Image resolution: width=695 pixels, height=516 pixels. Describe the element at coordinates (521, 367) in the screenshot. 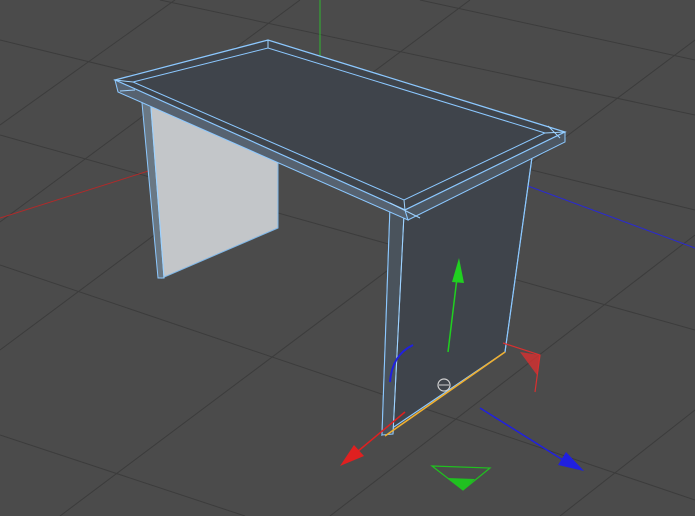

I see `gizmo-xy-plane-handle` at that location.